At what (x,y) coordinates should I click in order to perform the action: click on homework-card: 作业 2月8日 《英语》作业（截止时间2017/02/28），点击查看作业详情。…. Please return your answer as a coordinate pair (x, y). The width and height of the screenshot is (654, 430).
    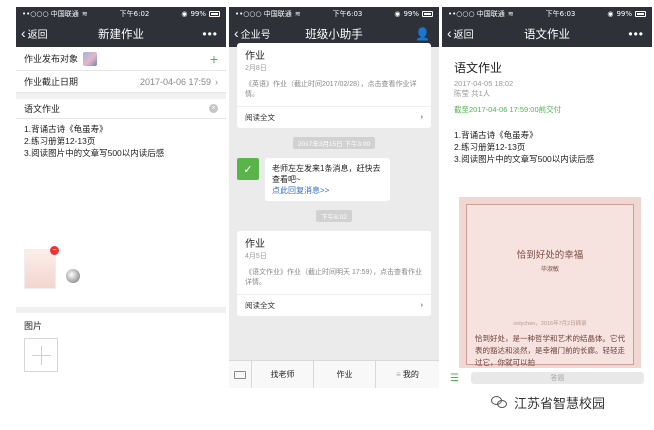
    Looking at the image, I should click on (334, 85).